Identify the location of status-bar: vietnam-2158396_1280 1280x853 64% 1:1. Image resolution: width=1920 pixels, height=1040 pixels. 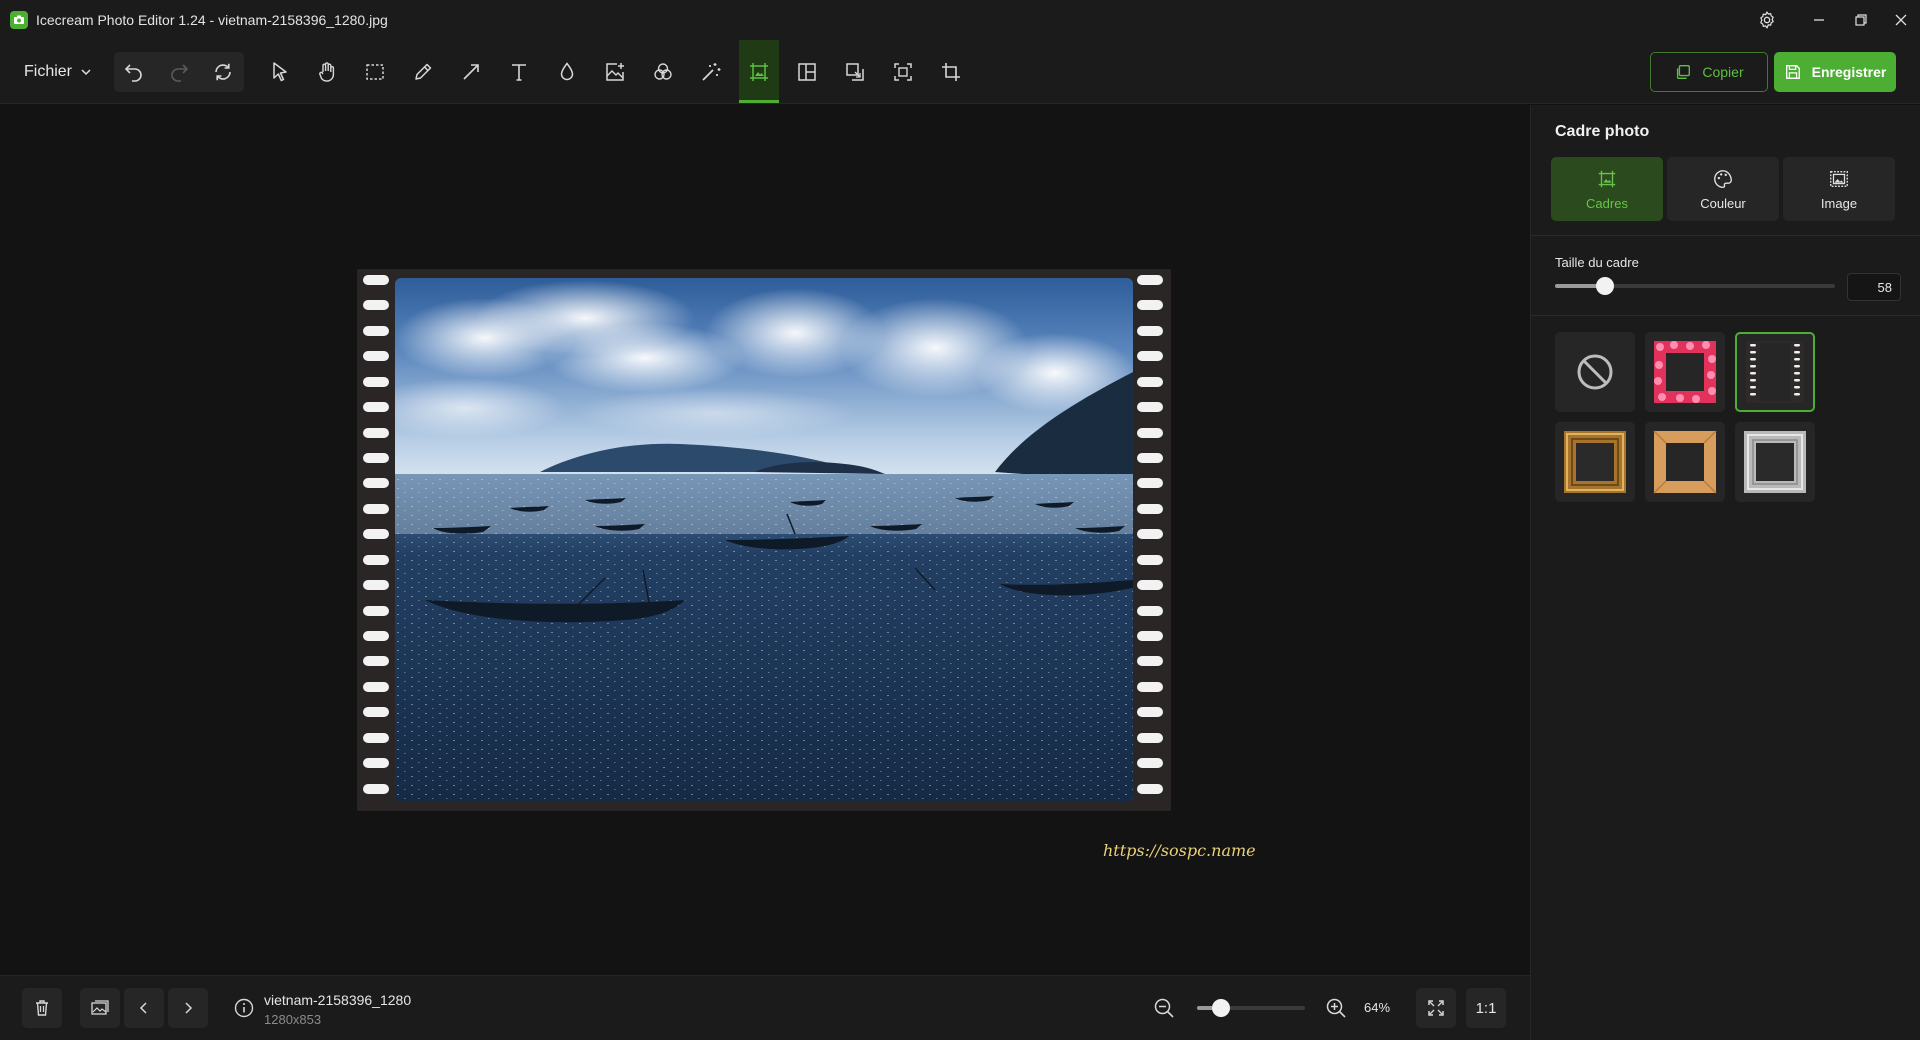
(765, 1007).